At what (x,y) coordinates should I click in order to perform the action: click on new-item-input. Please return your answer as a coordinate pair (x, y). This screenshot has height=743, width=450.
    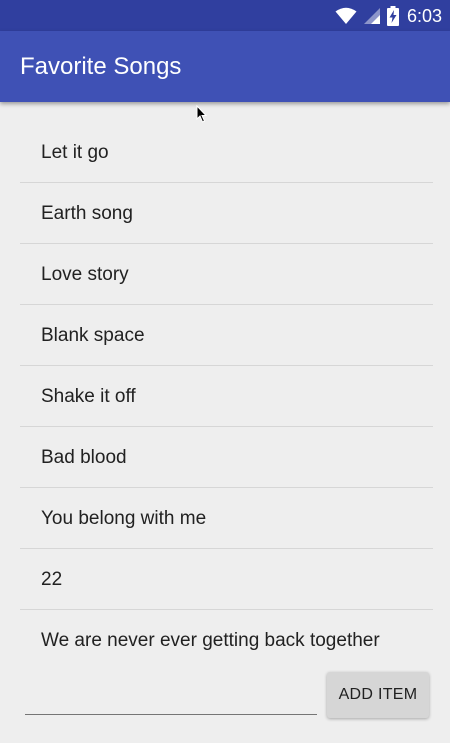
    Looking at the image, I should click on (171, 693).